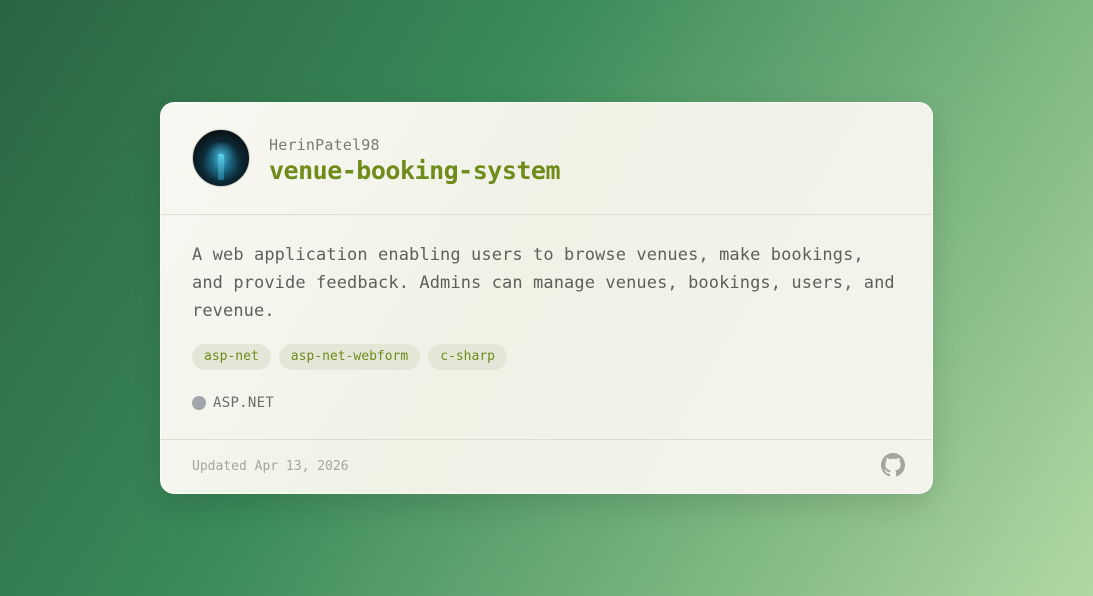 The image size is (1093, 596). Describe the element at coordinates (221, 167) in the screenshot. I see `avatar-tree-trunk` at that location.